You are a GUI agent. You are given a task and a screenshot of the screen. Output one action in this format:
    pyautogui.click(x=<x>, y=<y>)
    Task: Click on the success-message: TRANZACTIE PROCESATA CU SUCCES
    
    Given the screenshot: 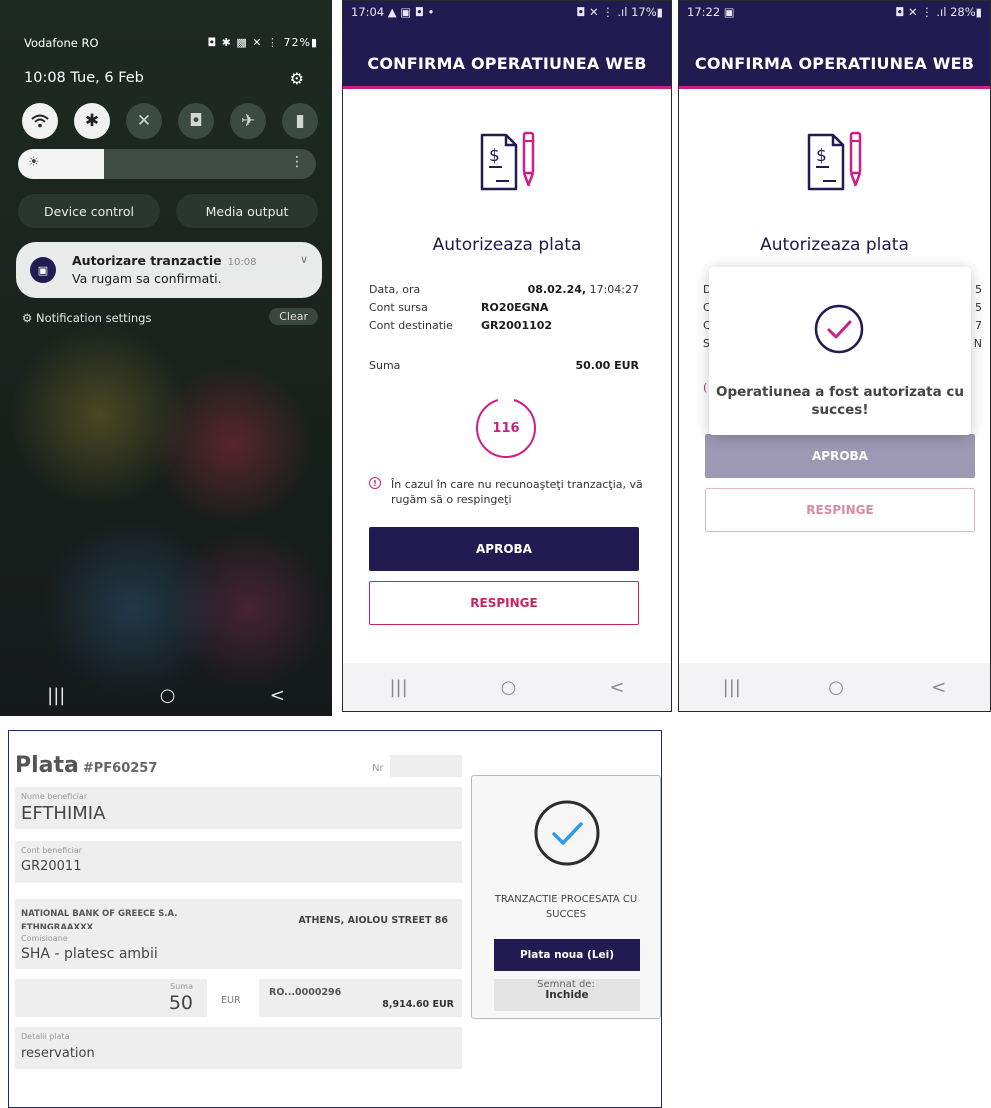 What is the action you would take?
    pyautogui.click(x=566, y=907)
    